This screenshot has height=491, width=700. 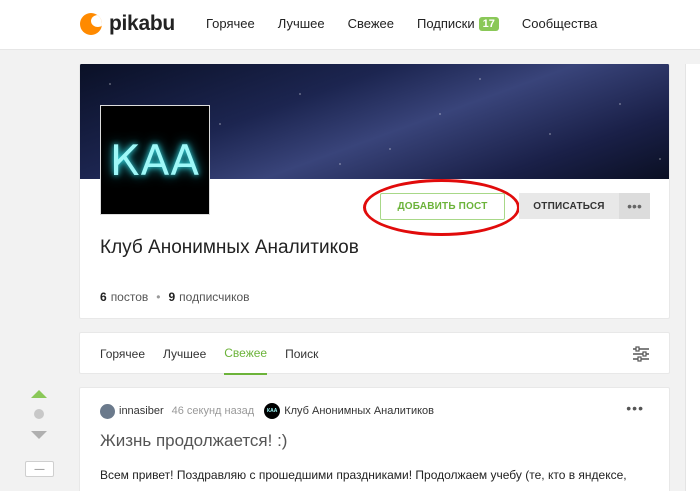 What do you see at coordinates (193, 441) in the screenshot?
I see `post-title: Жизнь продолжается! :)` at bounding box center [193, 441].